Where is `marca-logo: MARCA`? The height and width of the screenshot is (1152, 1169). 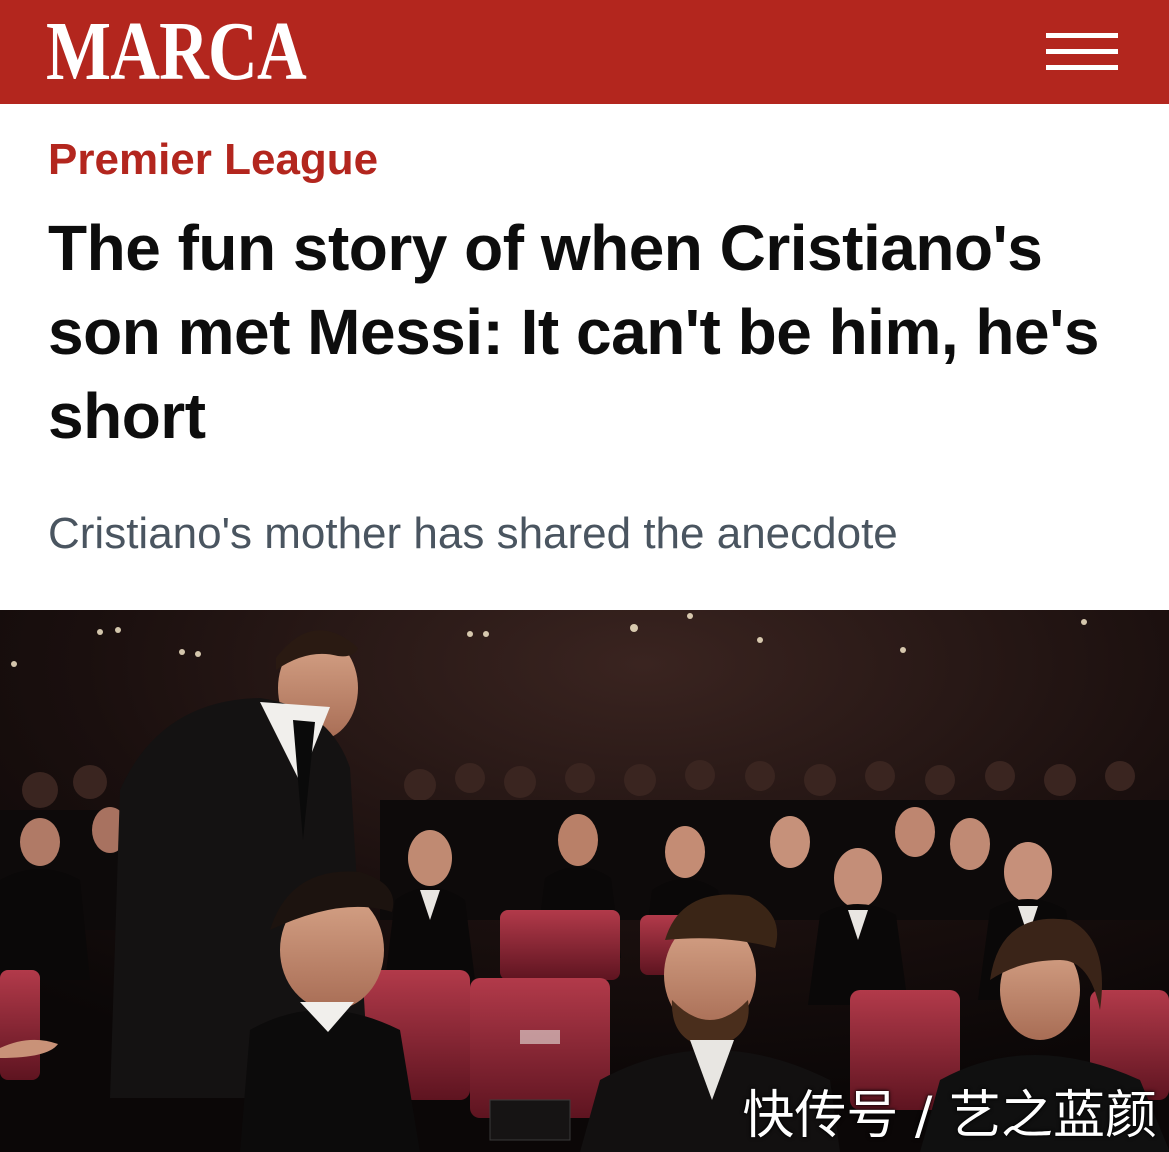 marca-logo: MARCA is located at coordinates (176, 52).